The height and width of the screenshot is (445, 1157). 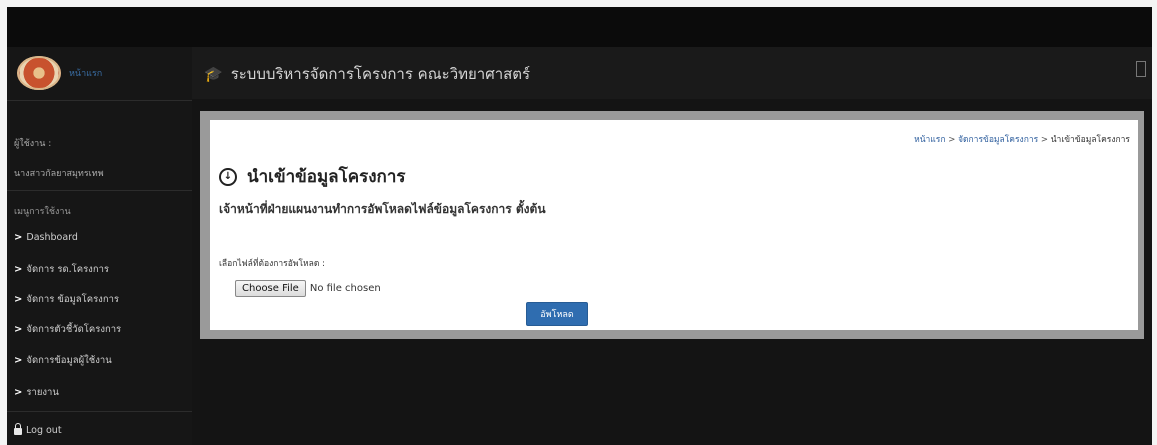 I want to click on sidebar-item-project-indicators: > จัดการตัวชี้วัดโครงการ, so click(x=67, y=329).